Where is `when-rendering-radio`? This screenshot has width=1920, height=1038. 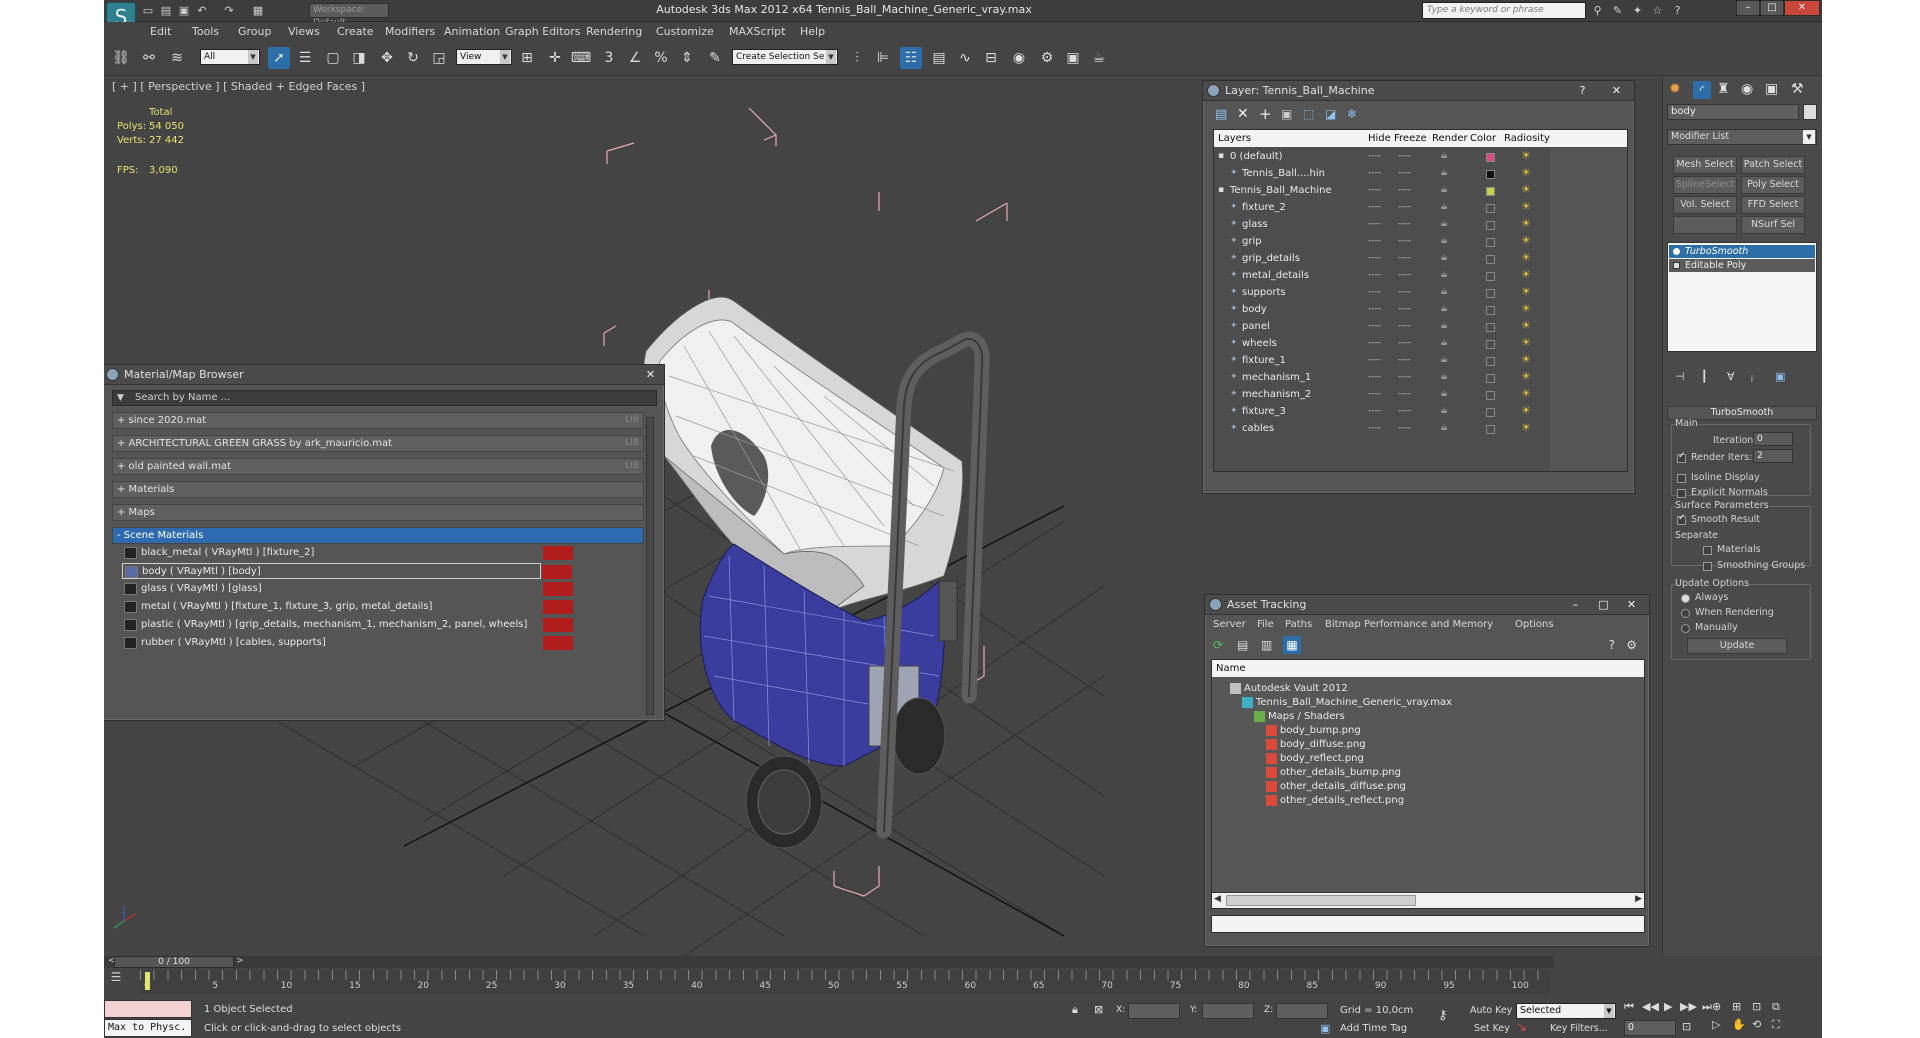
when-rendering-radio is located at coordinates (1685, 613).